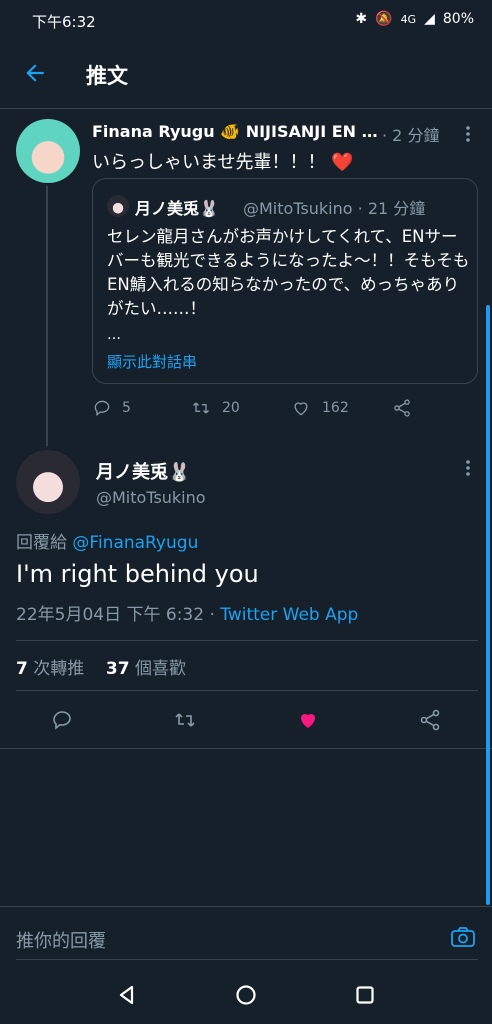 This screenshot has width=492, height=1024. I want to click on nav-home-icon, so click(246, 997).